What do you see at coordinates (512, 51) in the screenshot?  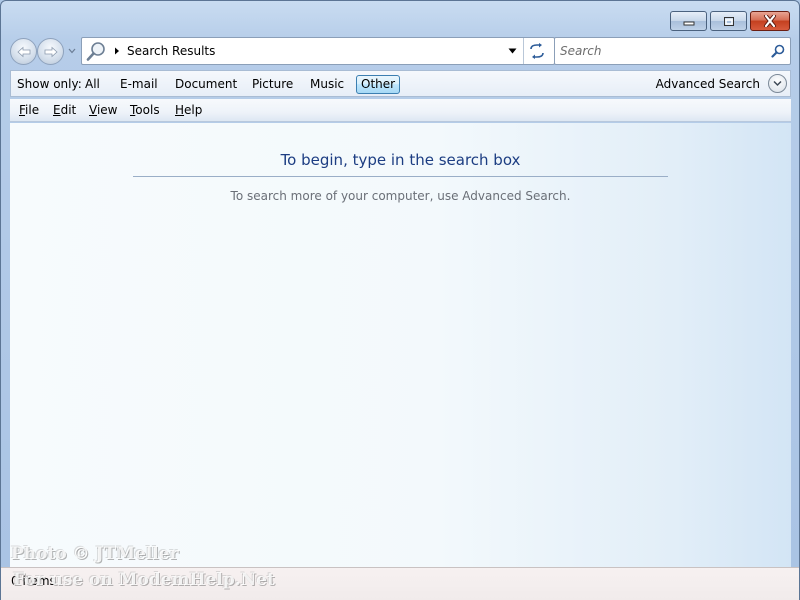 I see `address-dropdown-icon` at bounding box center [512, 51].